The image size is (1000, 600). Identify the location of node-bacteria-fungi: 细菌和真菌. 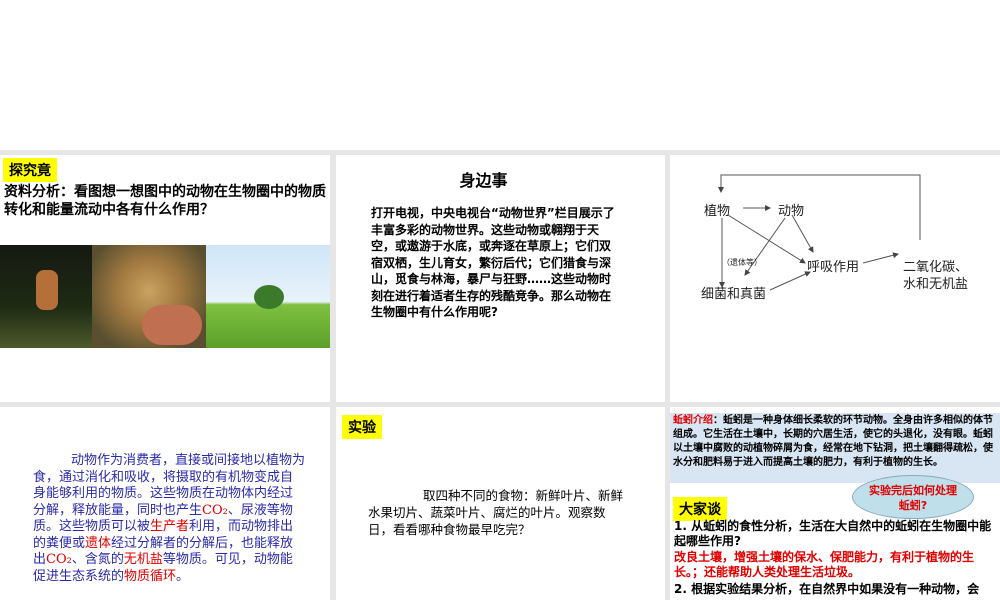
(734, 294).